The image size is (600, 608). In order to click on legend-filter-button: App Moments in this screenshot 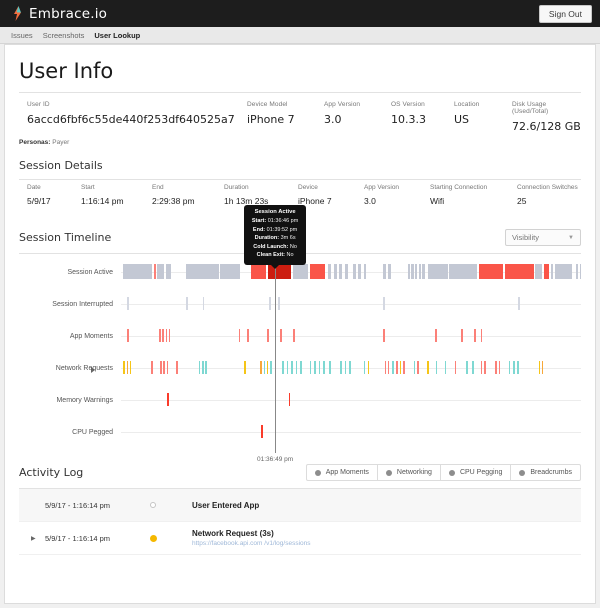, I will do `click(341, 472)`.